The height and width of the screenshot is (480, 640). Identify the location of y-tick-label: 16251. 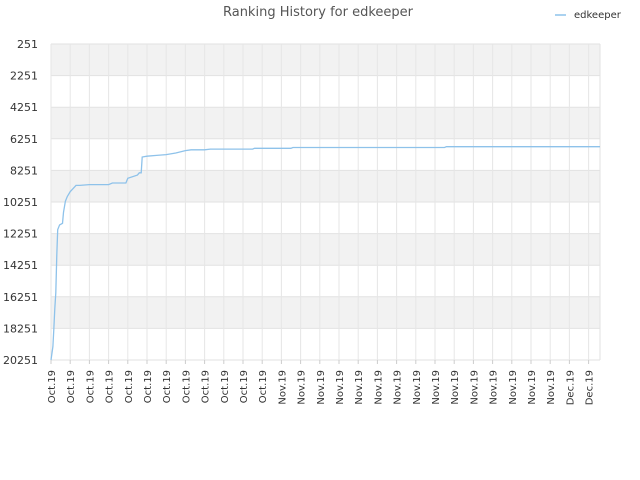
(20, 297).